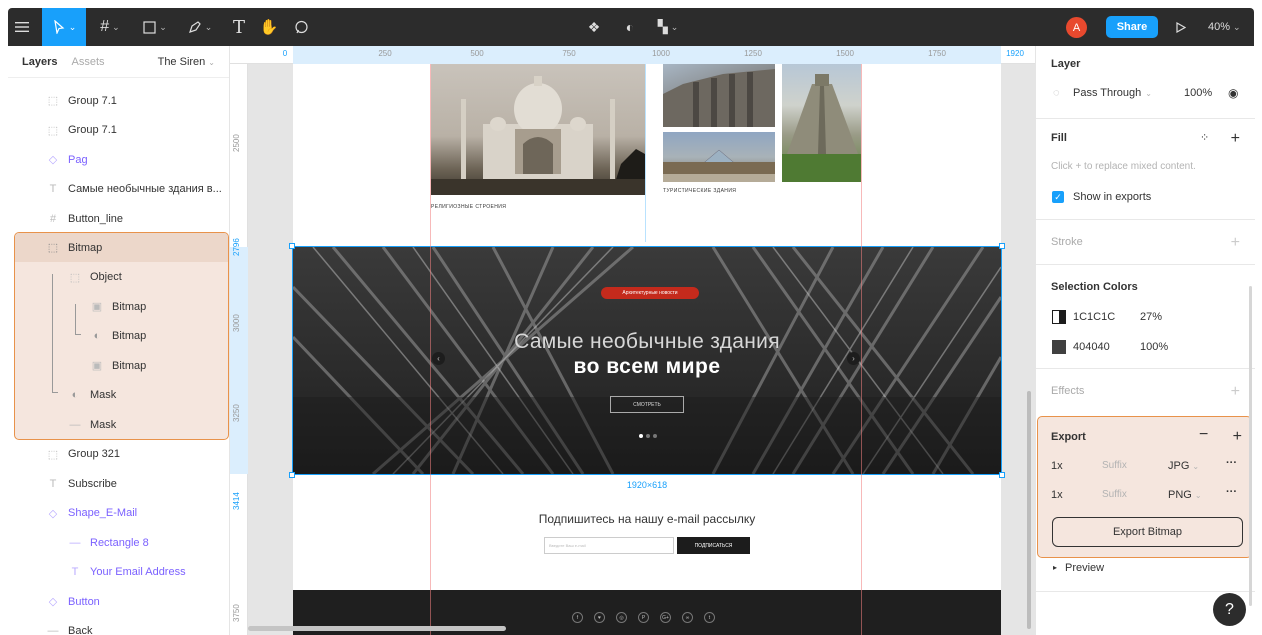  What do you see at coordinates (186, 62) in the screenshot?
I see `page-selector: The Siren ⌄` at bounding box center [186, 62].